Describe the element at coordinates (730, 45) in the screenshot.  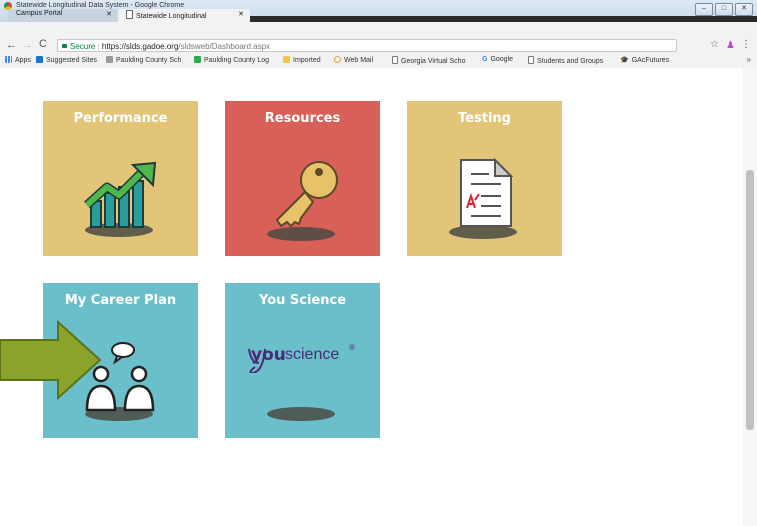
I see `extension-icon: ♟` at that location.